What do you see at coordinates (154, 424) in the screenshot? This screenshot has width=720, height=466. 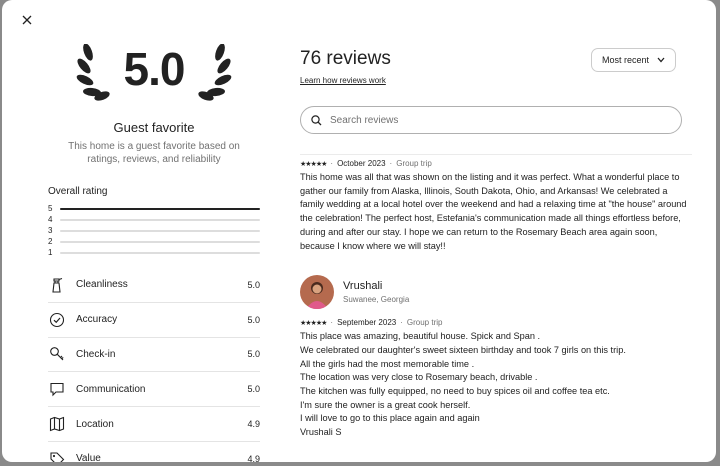 I see `category-row-location: Location 4.9` at bounding box center [154, 424].